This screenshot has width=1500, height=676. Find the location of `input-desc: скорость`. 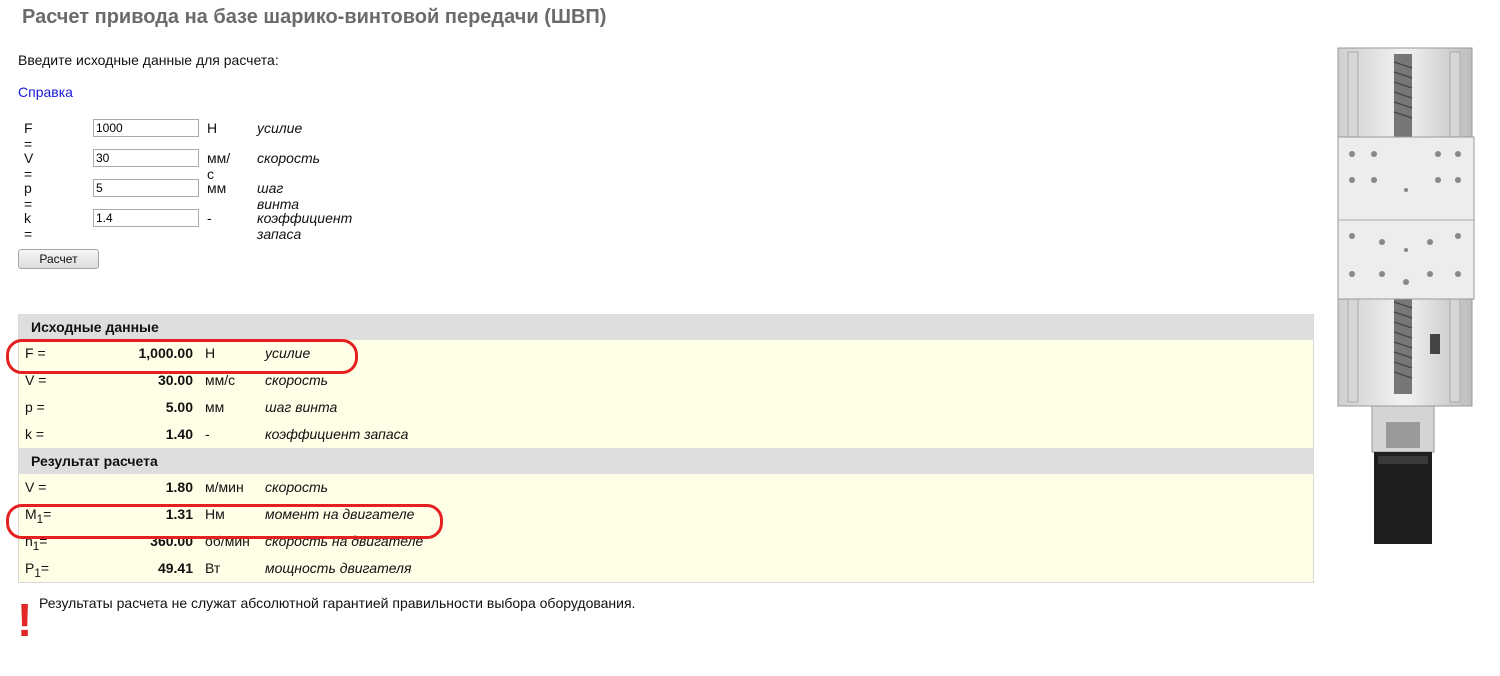

input-desc: скорость is located at coordinates (288, 158).